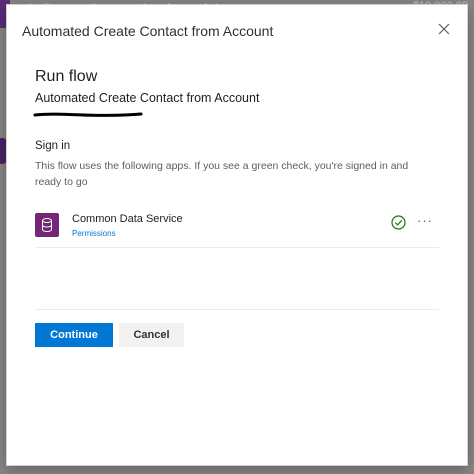  Describe the element at coordinates (425, 220) in the screenshot. I see `more-options-icon: ···` at that location.